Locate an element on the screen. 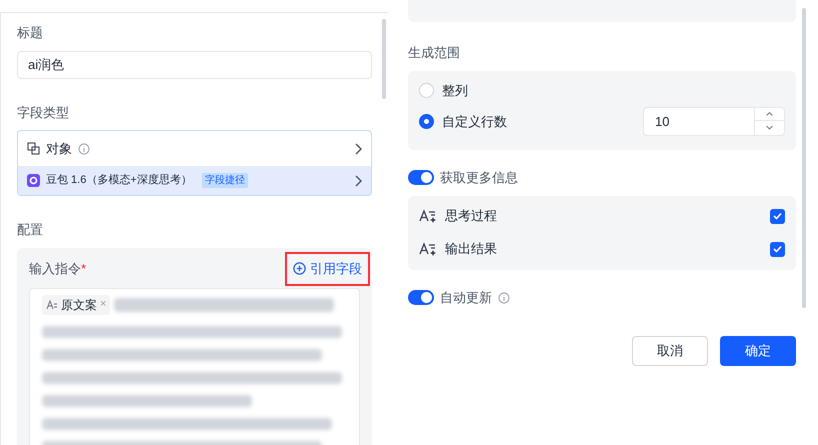 This screenshot has height=445, width=818. section-label: 生成范围 is located at coordinates (434, 53).